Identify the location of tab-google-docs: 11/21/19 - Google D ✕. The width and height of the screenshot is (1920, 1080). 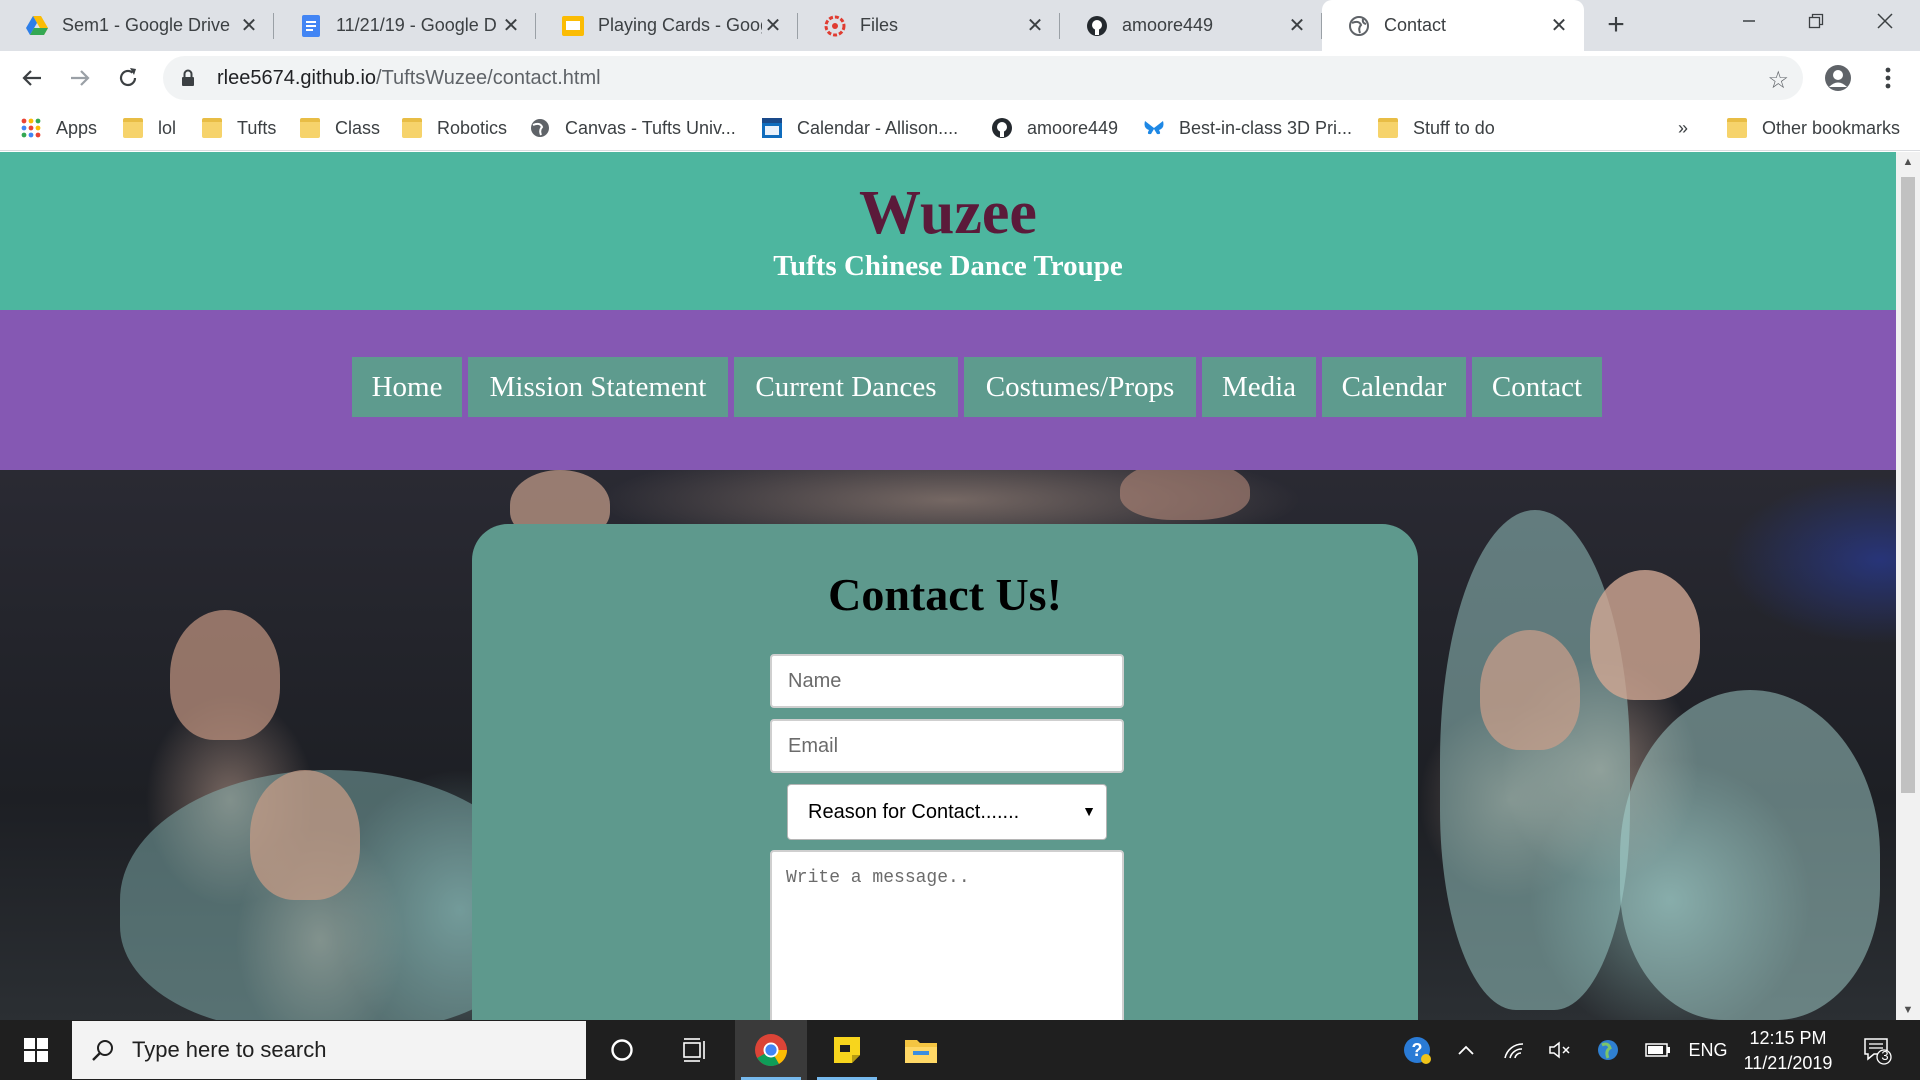
(405, 25).